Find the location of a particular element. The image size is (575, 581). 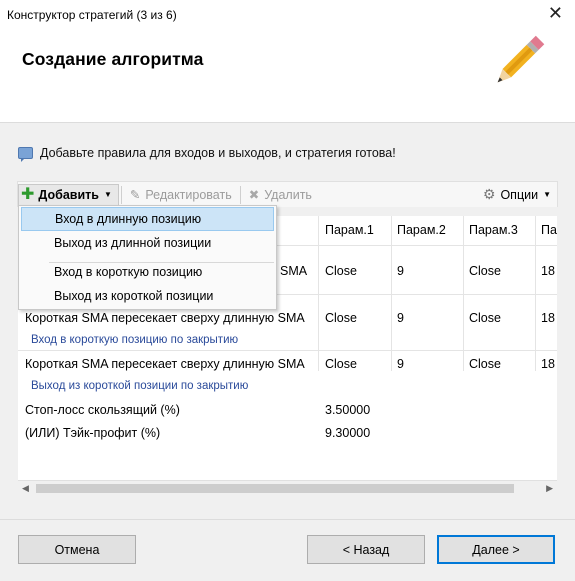

delete-icon: ✖ is located at coordinates (254, 195).